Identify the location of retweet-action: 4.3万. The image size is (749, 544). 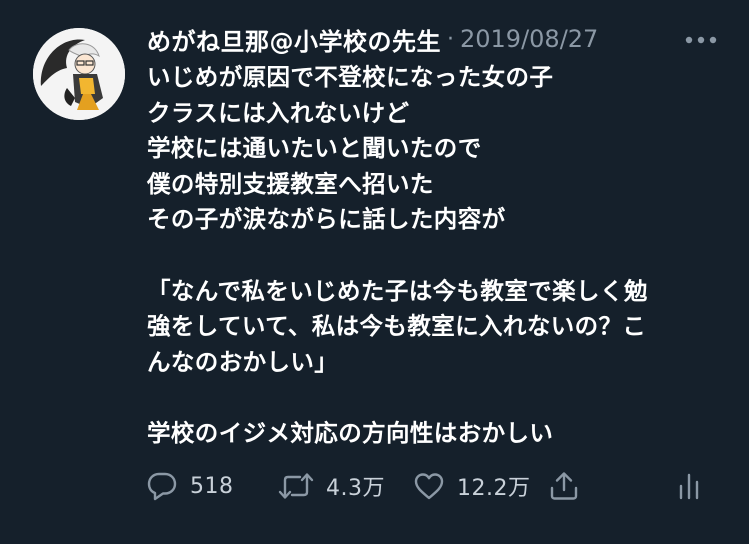
(331, 486).